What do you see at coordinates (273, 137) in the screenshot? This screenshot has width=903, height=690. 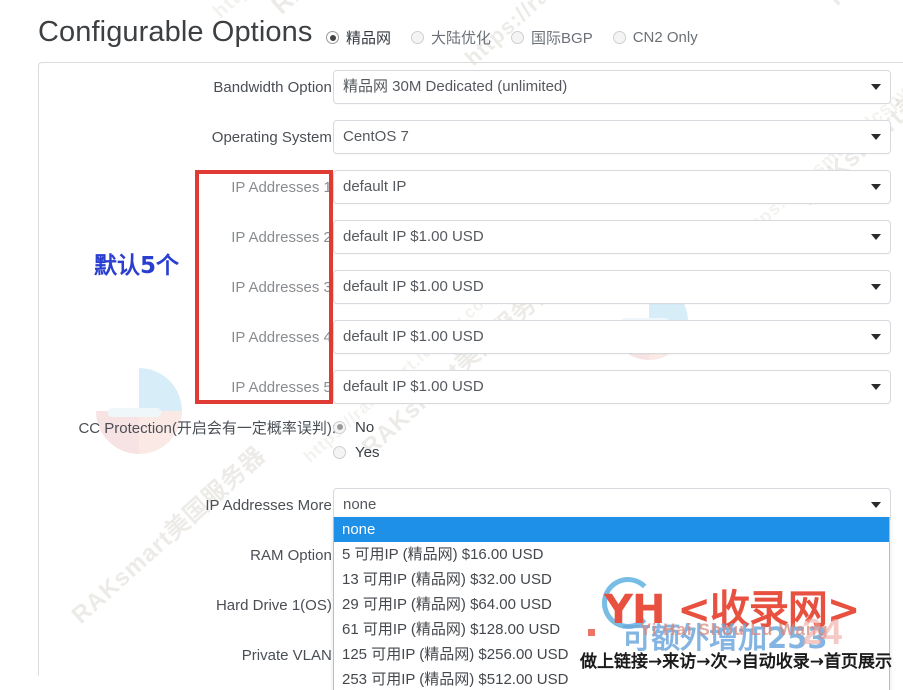 I see `field-label: Operating System:` at bounding box center [273, 137].